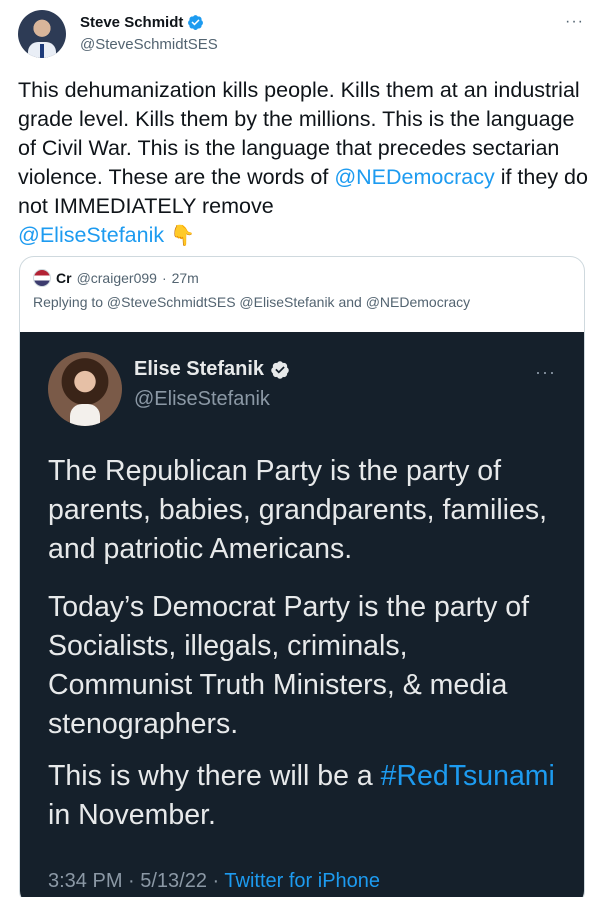 This screenshot has width=601, height=897. Describe the element at coordinates (91, 235) in the screenshot. I see `mention-link-elisestefanik: @EliseStefanik` at that location.